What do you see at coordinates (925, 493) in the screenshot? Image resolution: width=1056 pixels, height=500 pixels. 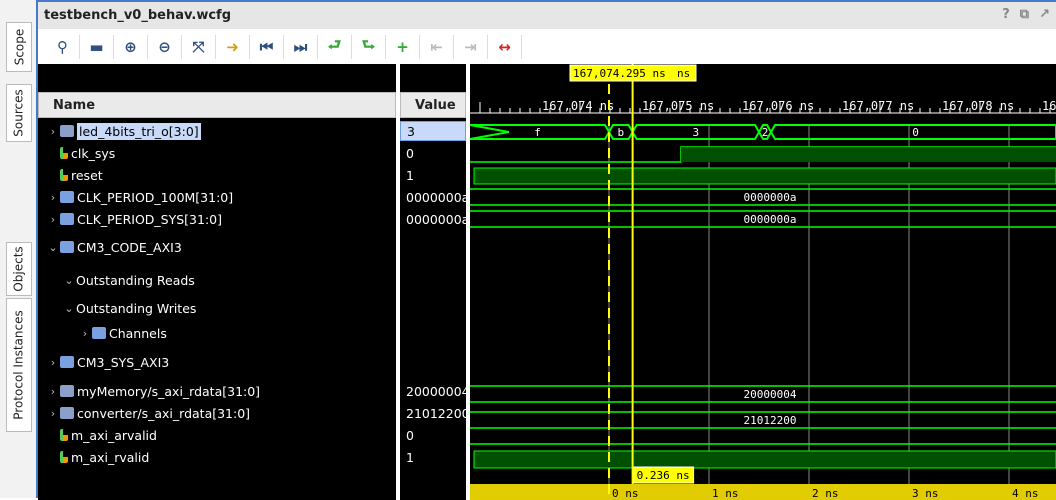 I see `time-axis-label: 3 ns` at bounding box center [925, 493].